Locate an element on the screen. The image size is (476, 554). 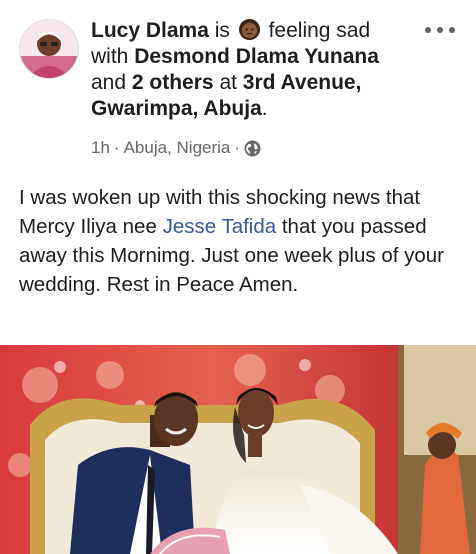
more-options-icon is located at coordinates (440, 30).